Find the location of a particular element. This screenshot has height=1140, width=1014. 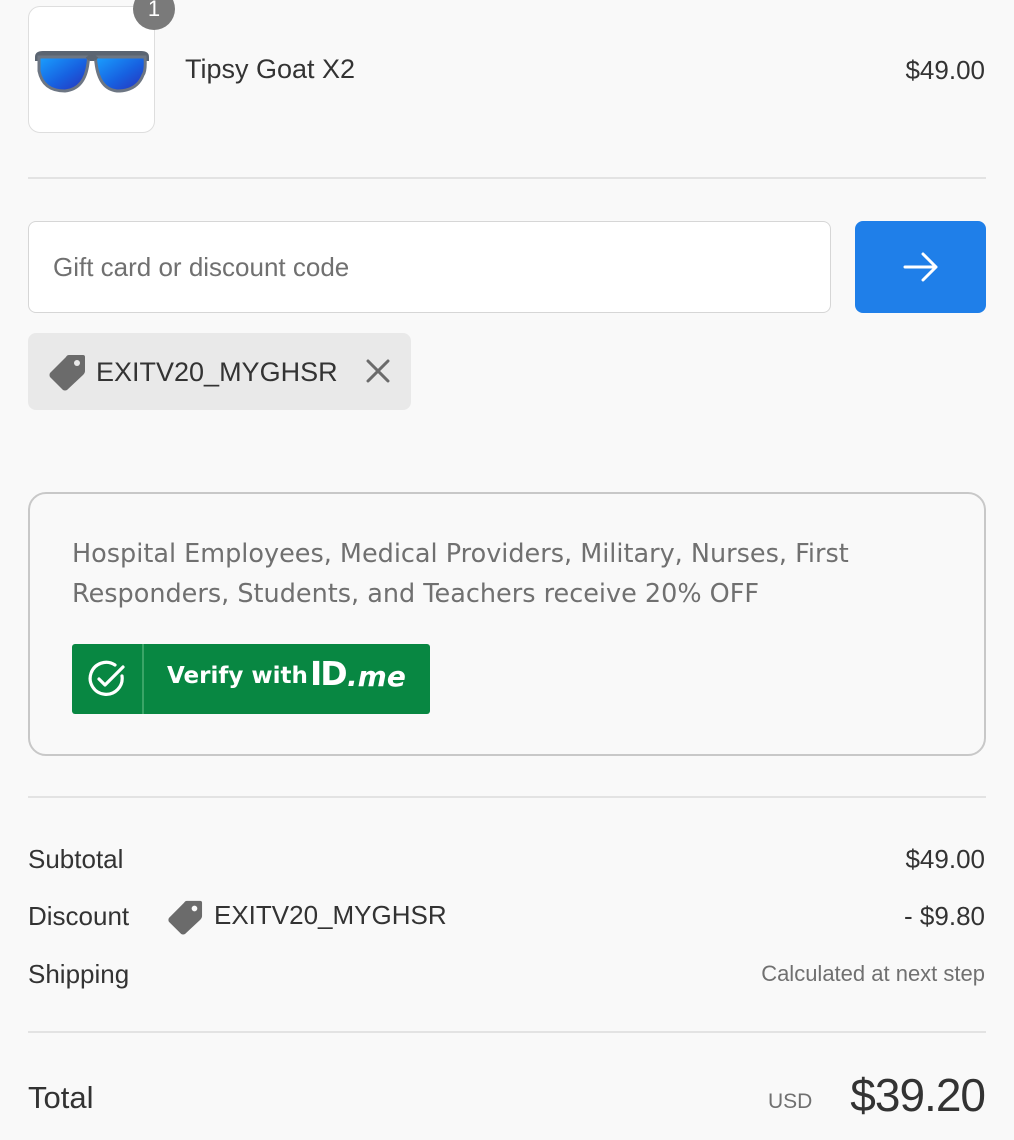

product-name: Tipsy Goat X2 is located at coordinates (270, 69).